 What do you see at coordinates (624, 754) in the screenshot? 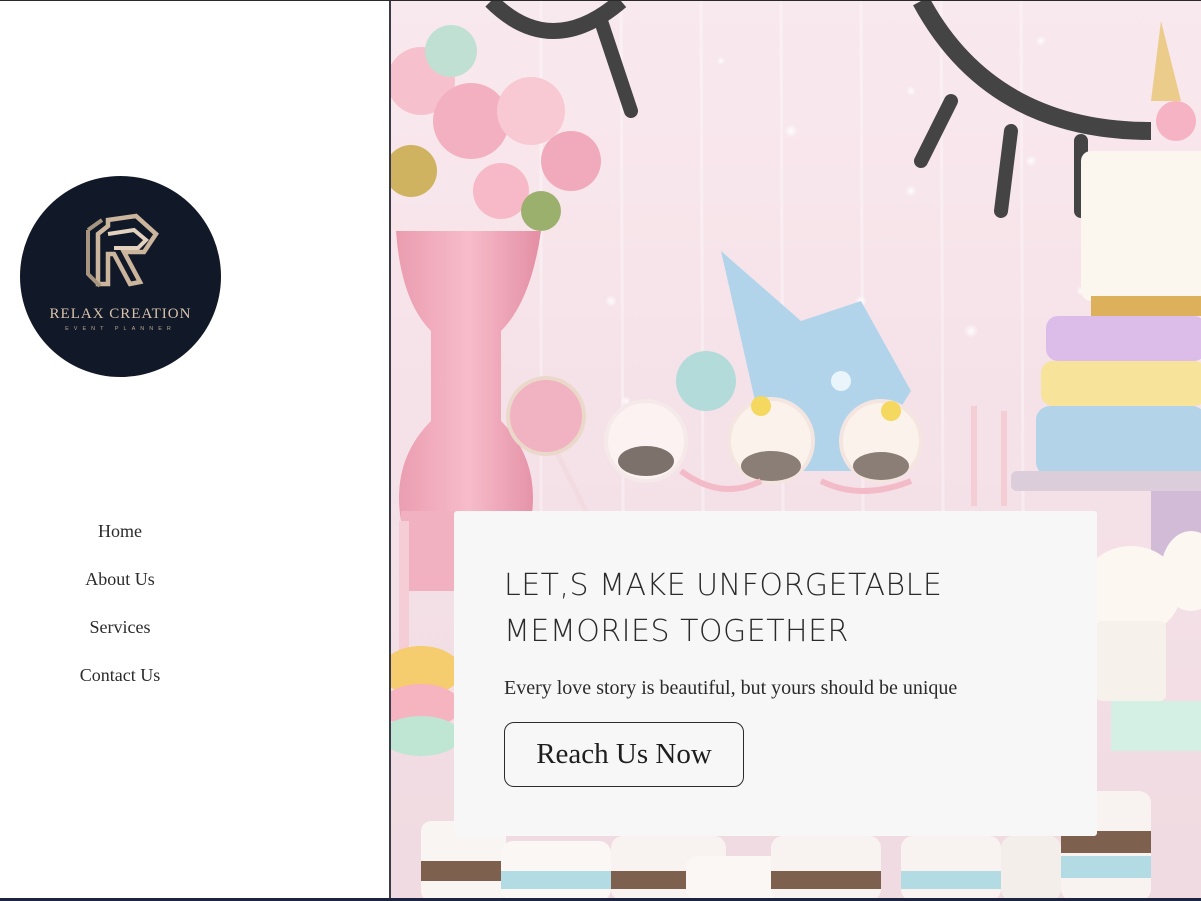
I see `reach-us-button: Reach Us Now` at bounding box center [624, 754].